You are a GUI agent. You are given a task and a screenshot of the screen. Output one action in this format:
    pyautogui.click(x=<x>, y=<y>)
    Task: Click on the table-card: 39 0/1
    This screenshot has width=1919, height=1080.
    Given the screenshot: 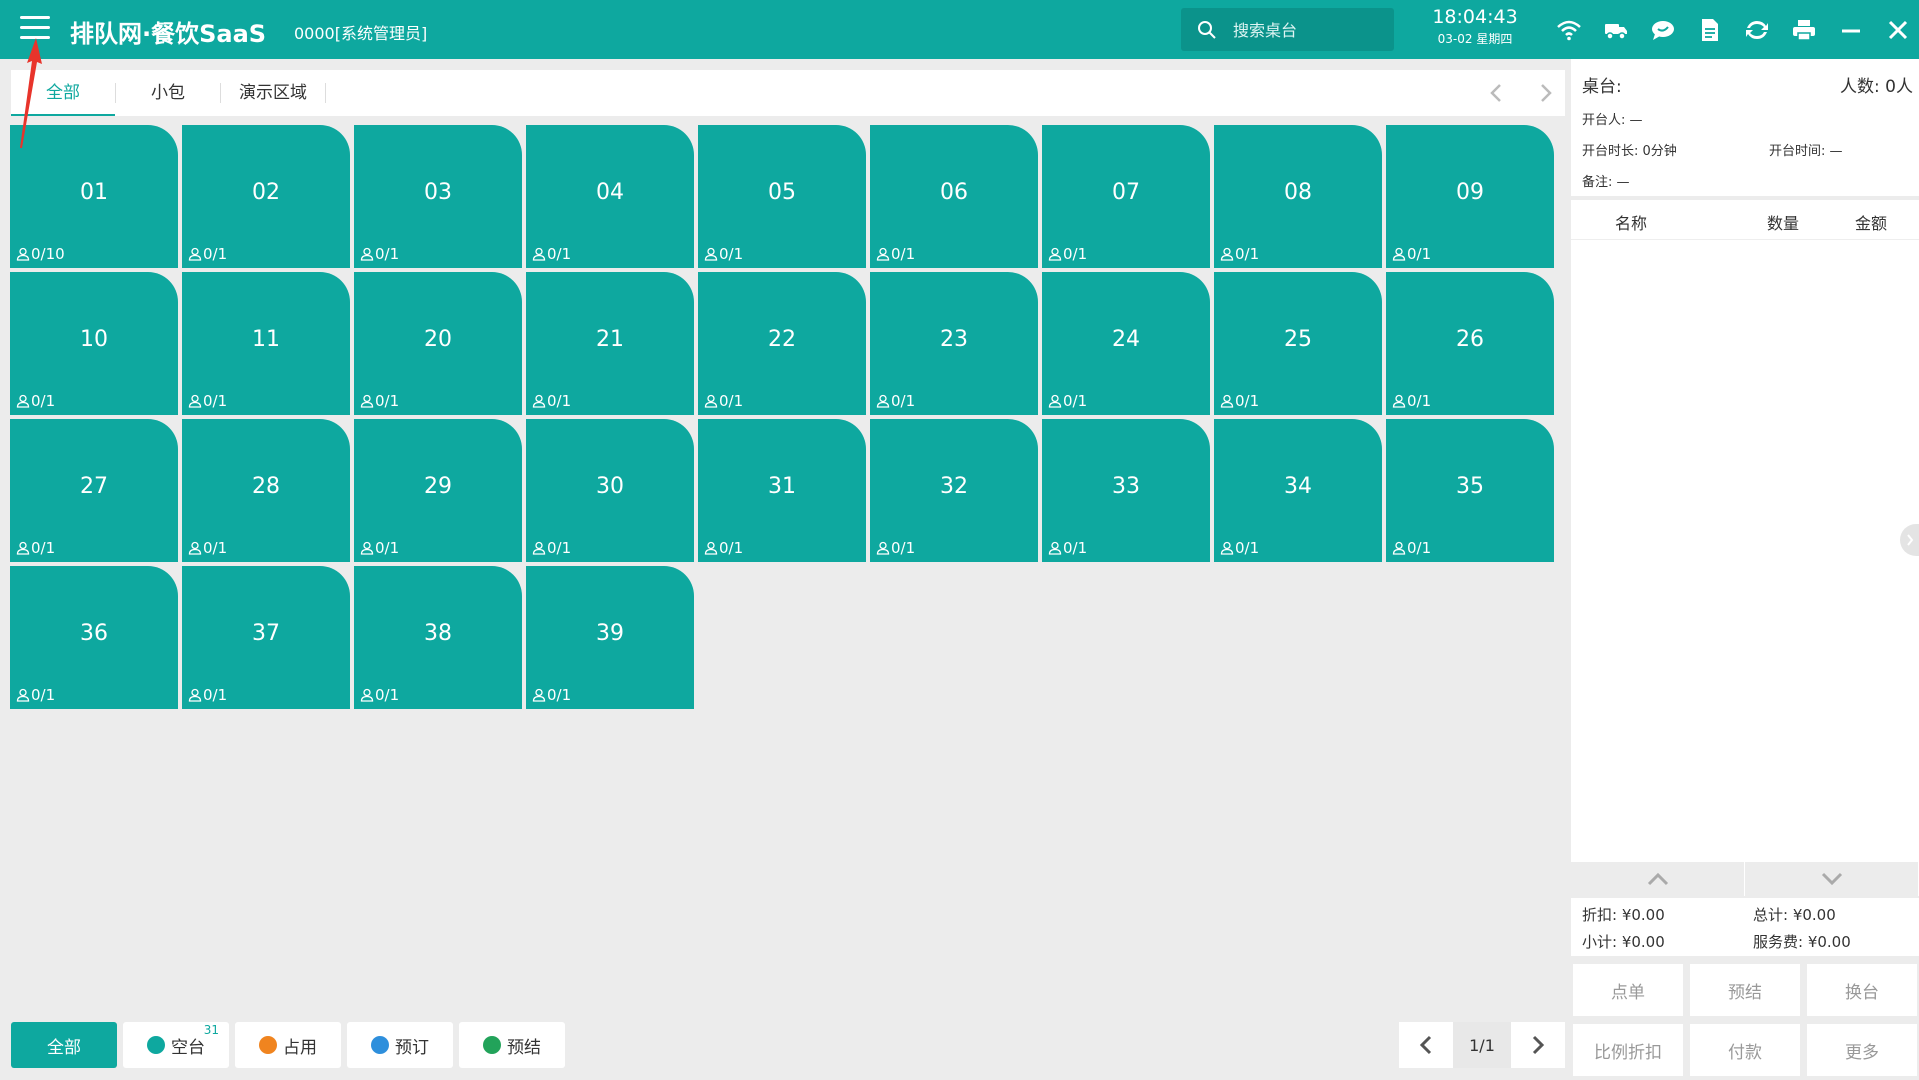 What is the action you would take?
    pyautogui.click(x=610, y=637)
    